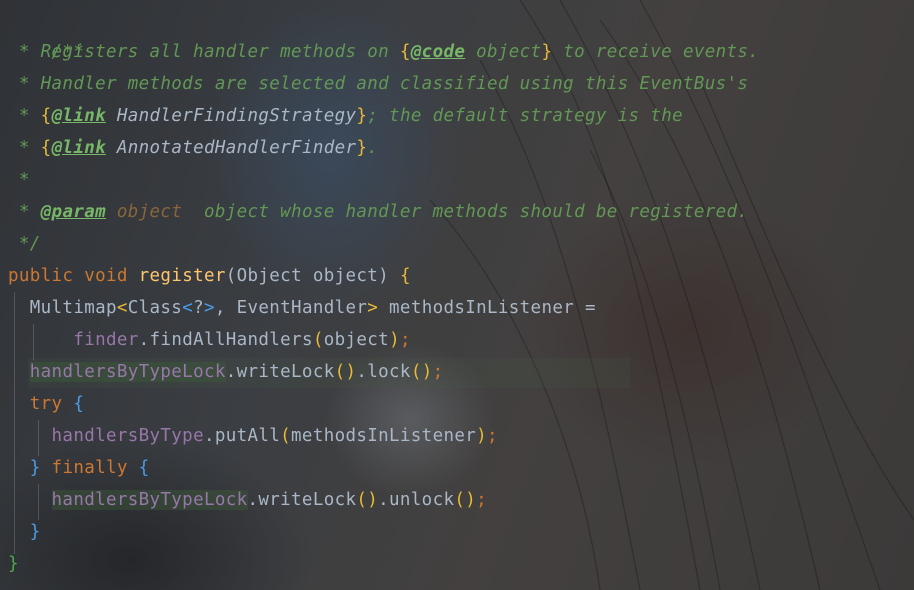 This screenshot has width=914, height=590. What do you see at coordinates (106, 276) in the screenshot?
I see `keyword-void: void` at bounding box center [106, 276].